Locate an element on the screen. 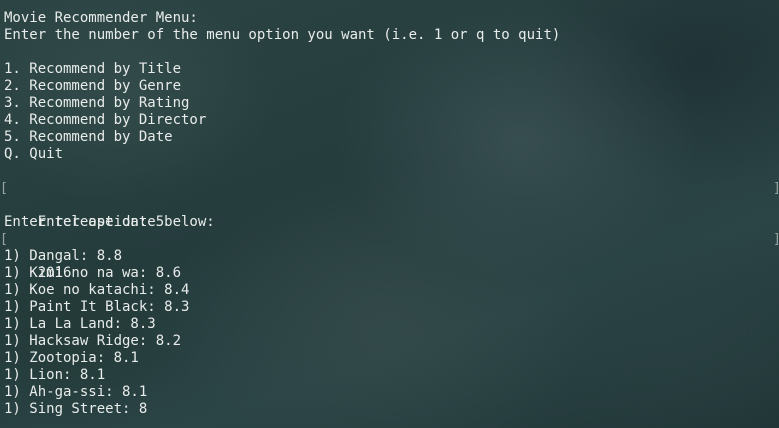 The image size is (779, 428). result-item: 1) Ah-ga-ssi: 8.1 is located at coordinates (76, 392).